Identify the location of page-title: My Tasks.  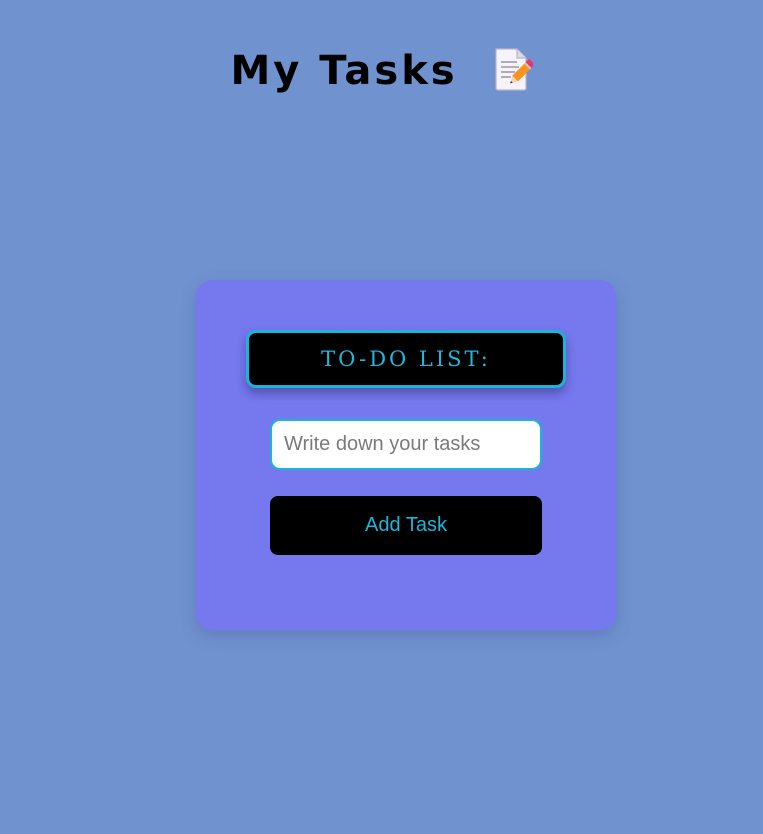
(381, 70).